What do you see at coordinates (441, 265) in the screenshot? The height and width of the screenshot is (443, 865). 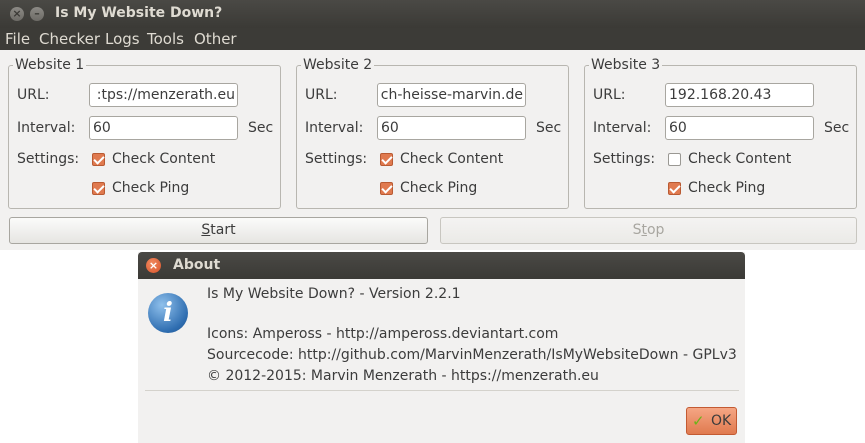 I see `about-title-bar: × About` at bounding box center [441, 265].